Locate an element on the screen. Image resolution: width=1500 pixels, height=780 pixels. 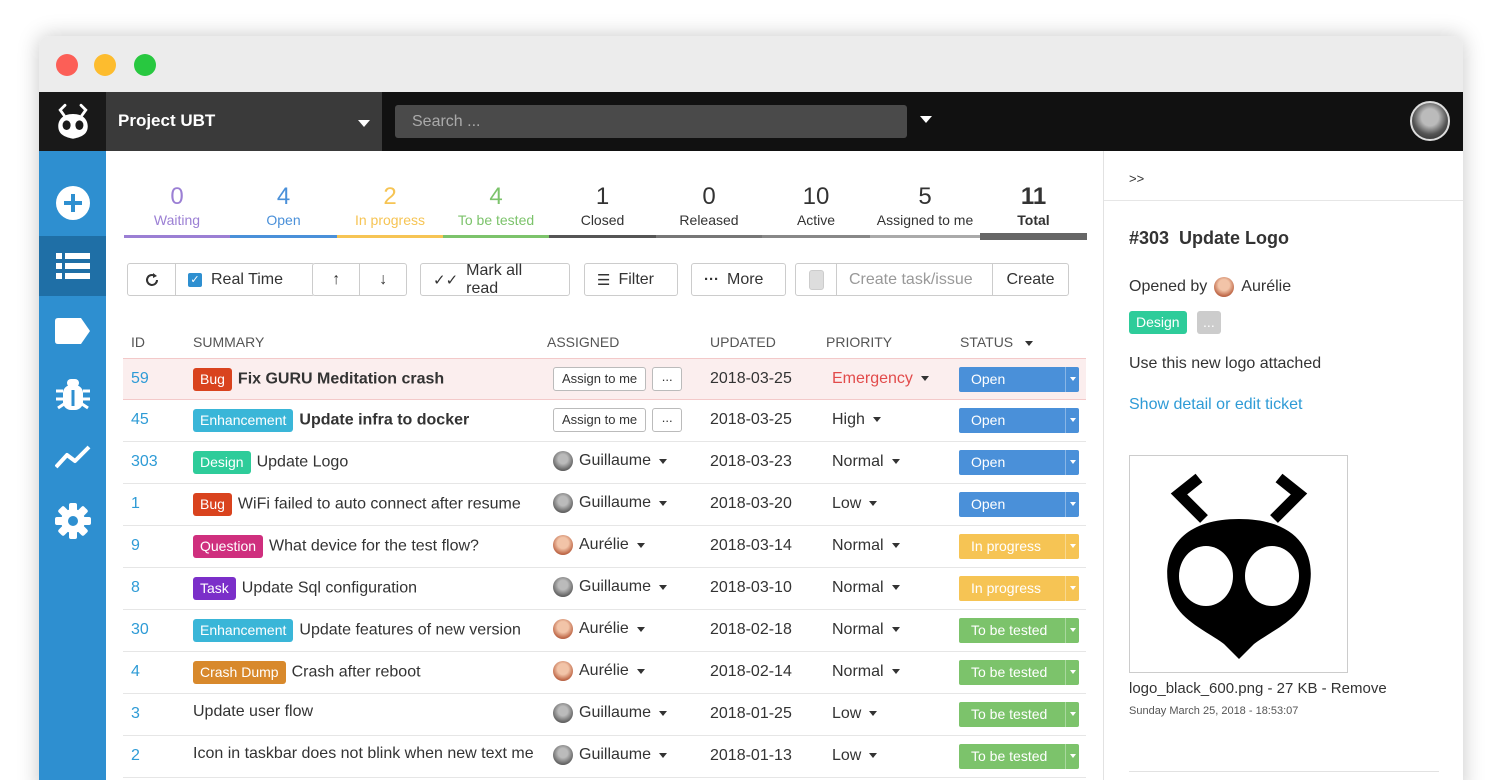
maximize-window-button is located at coordinates (145, 65).